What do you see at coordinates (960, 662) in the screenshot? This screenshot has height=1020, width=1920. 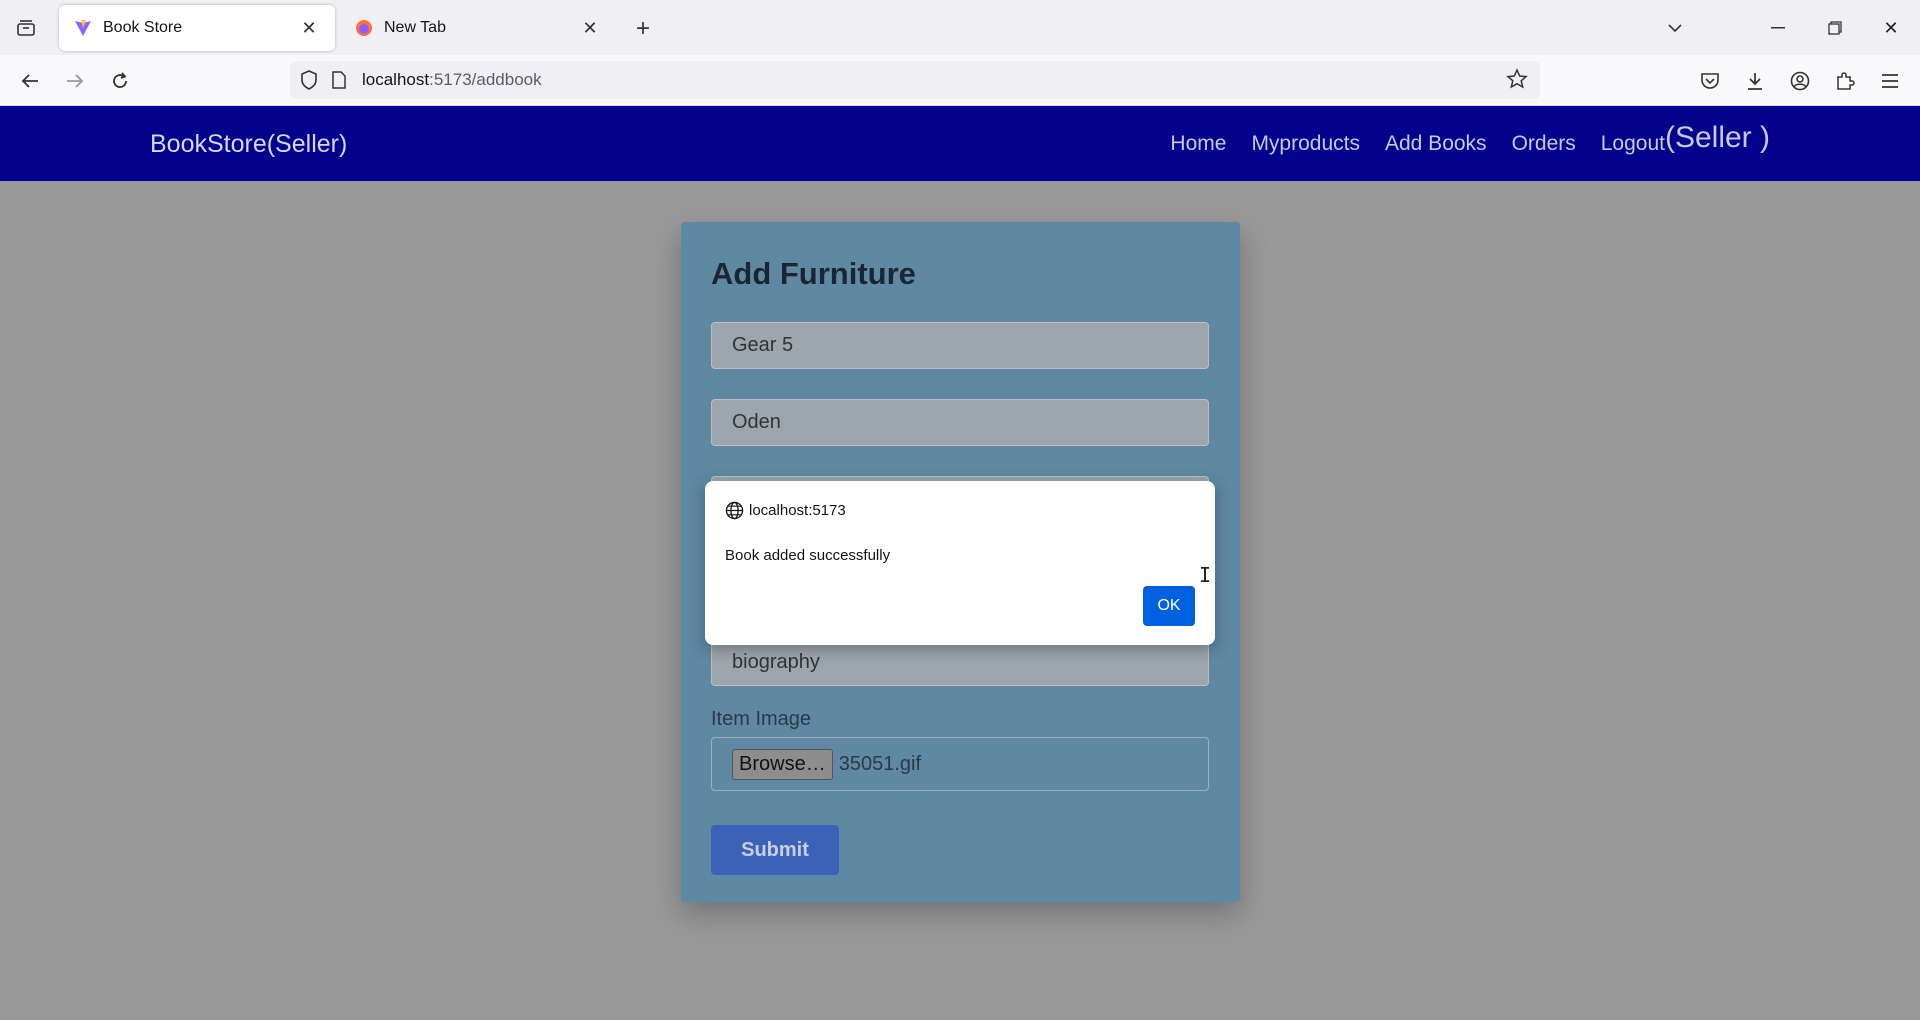 I see `genre-input: biography` at bounding box center [960, 662].